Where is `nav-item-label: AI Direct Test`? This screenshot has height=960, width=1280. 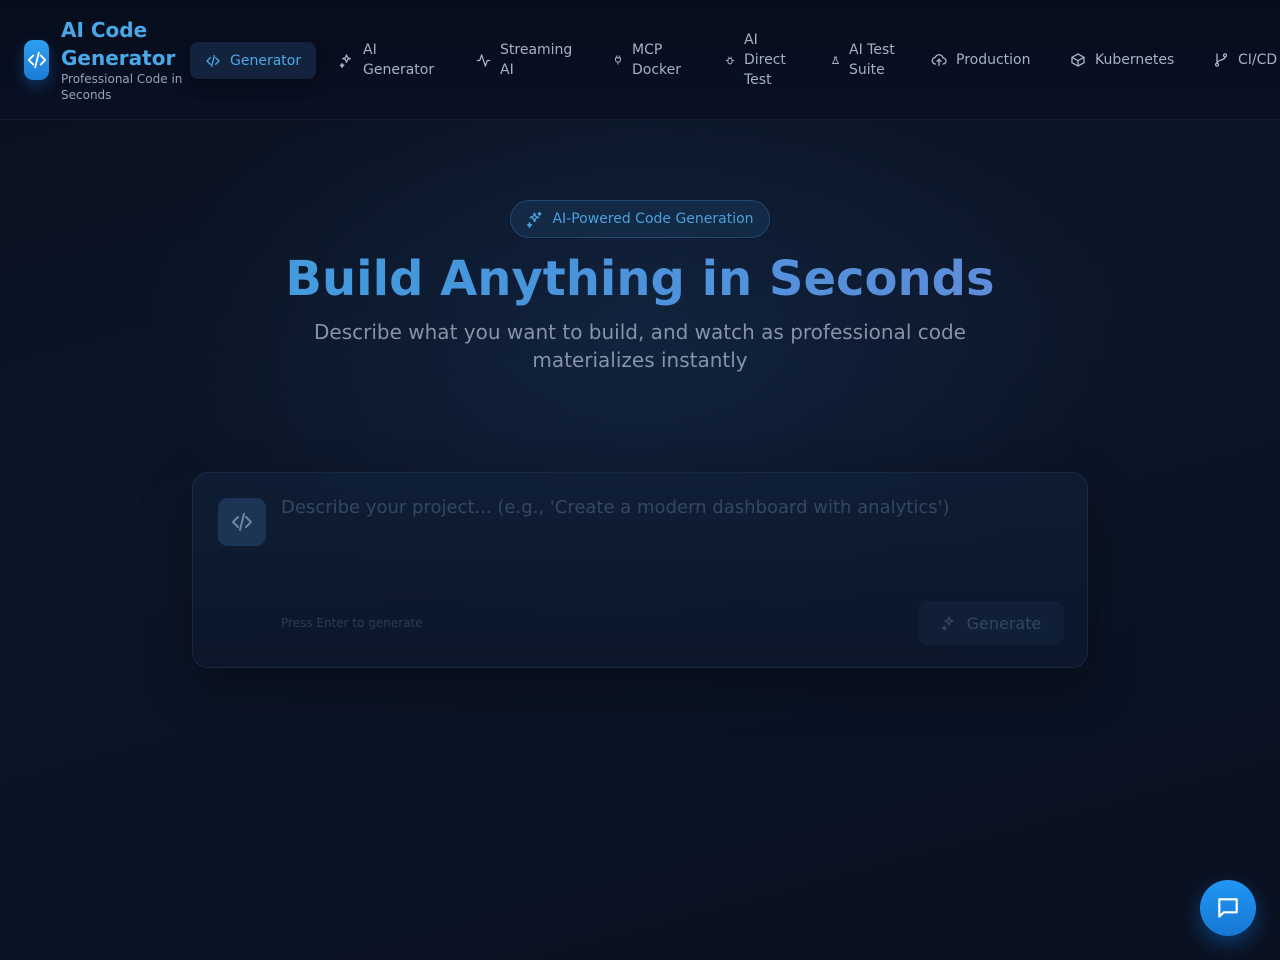
nav-item-label: AI Direct Test is located at coordinates (765, 60).